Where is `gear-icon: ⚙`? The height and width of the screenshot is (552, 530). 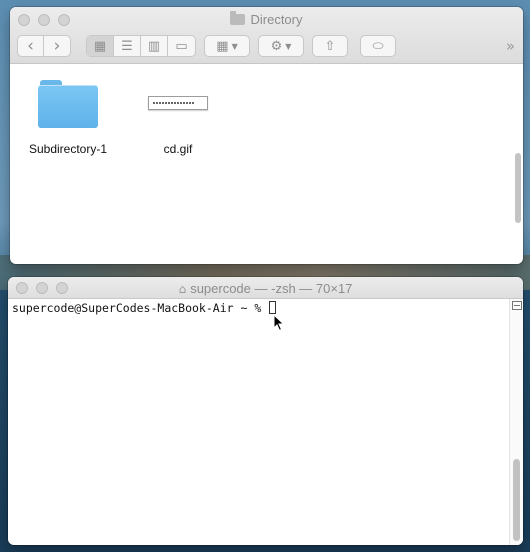
gear-icon: ⚙ is located at coordinates (276, 46).